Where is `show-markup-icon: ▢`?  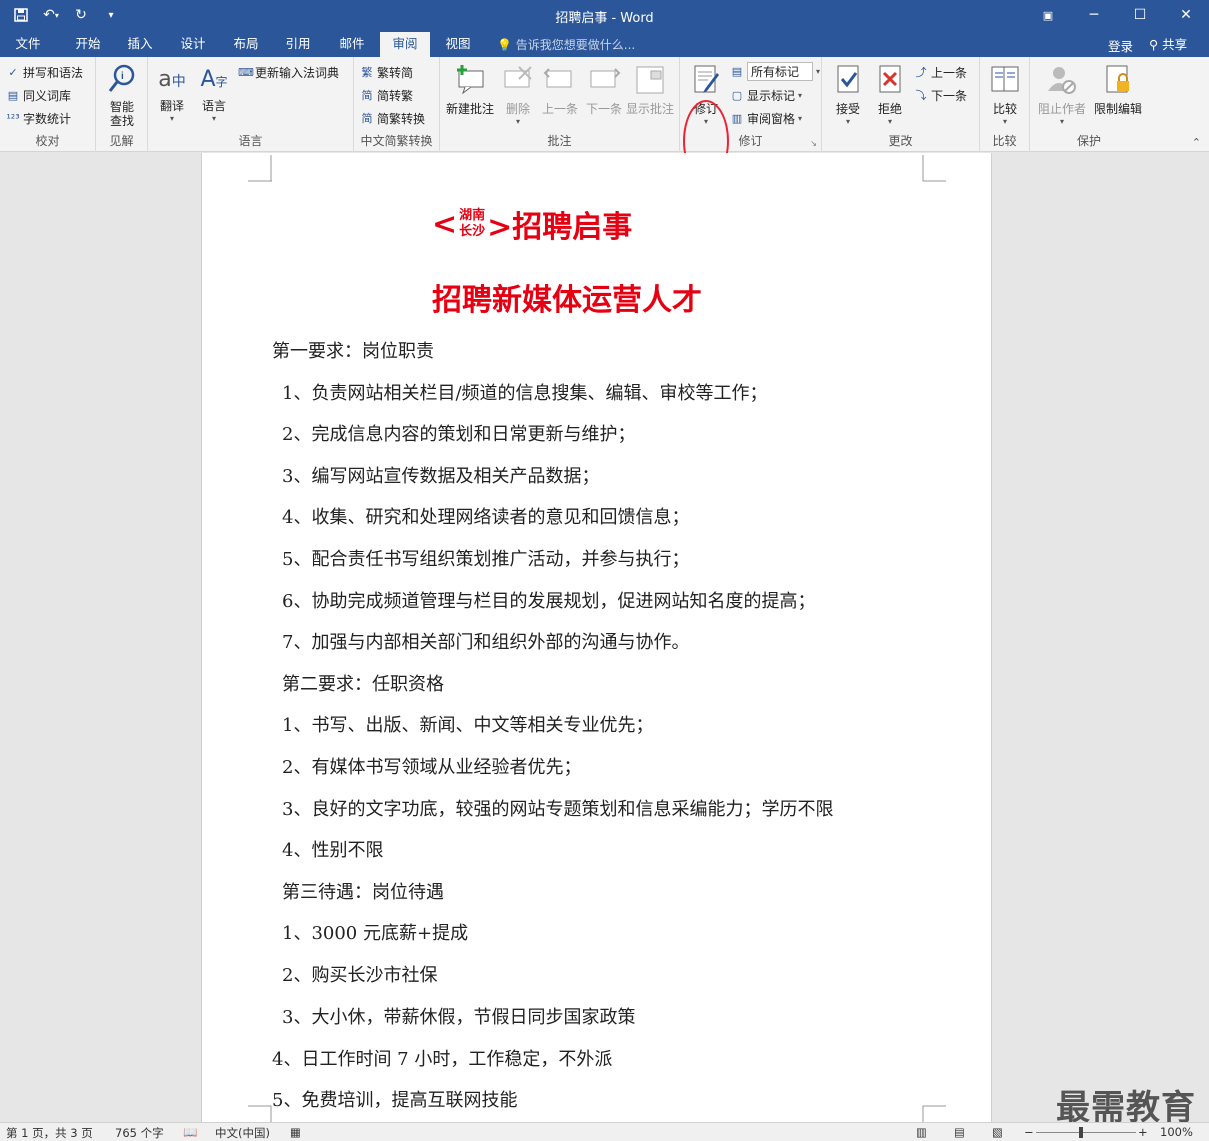 show-markup-icon: ▢ is located at coordinates (737, 95).